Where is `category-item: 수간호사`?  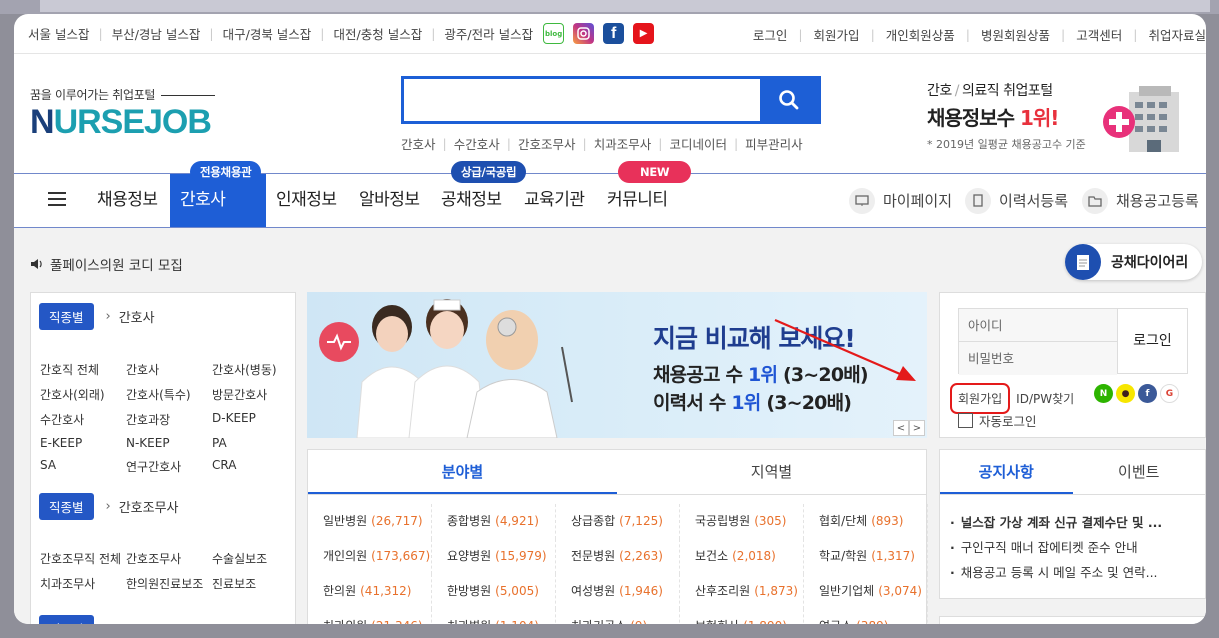 category-item: 수간호사 is located at coordinates (83, 419).